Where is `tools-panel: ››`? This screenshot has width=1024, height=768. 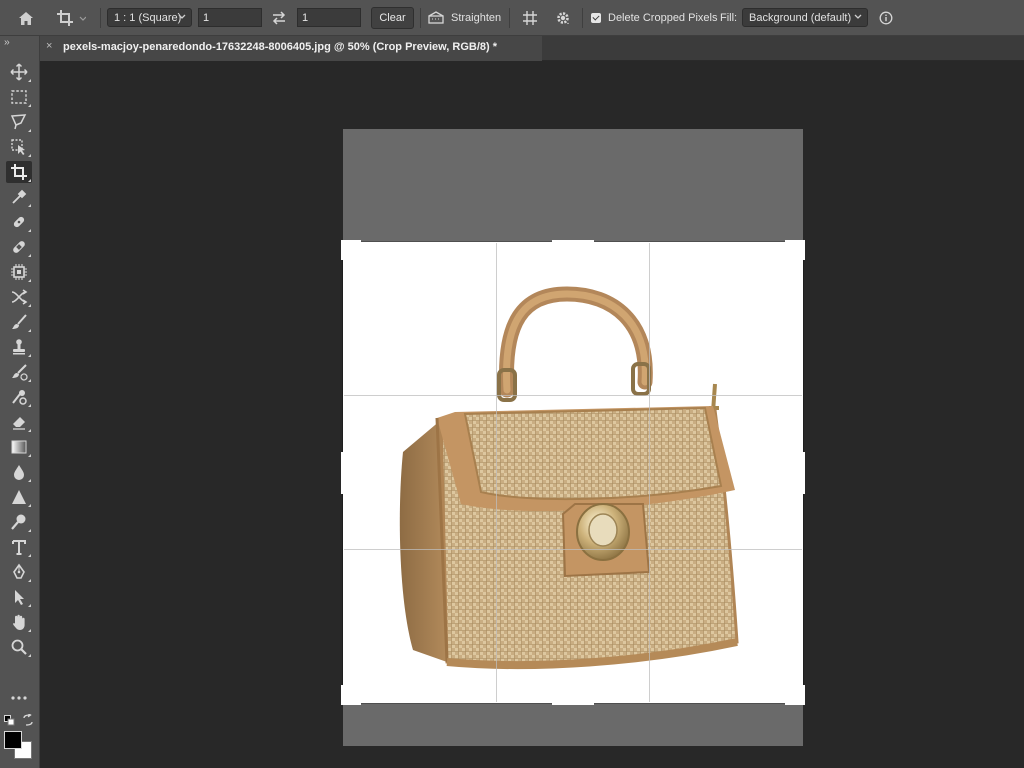
tools-panel: ›› is located at coordinates (20, 402).